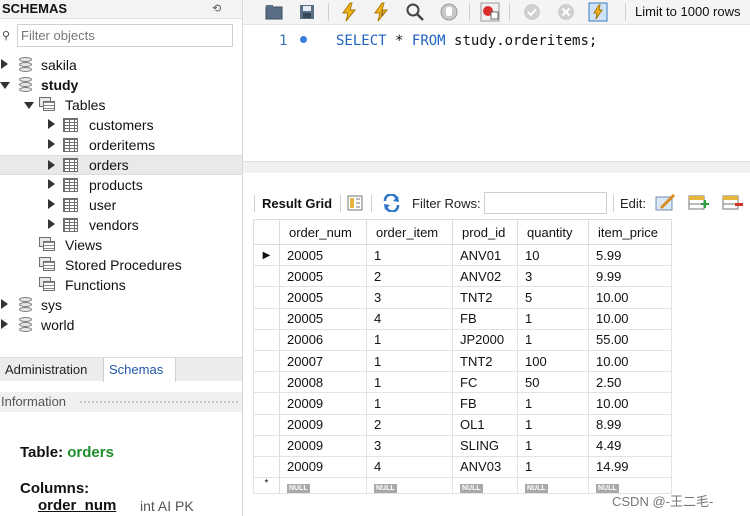 This screenshot has width=750, height=516. I want to click on table-row: 20009 2 OL1 1 8.99, so click(462, 424).